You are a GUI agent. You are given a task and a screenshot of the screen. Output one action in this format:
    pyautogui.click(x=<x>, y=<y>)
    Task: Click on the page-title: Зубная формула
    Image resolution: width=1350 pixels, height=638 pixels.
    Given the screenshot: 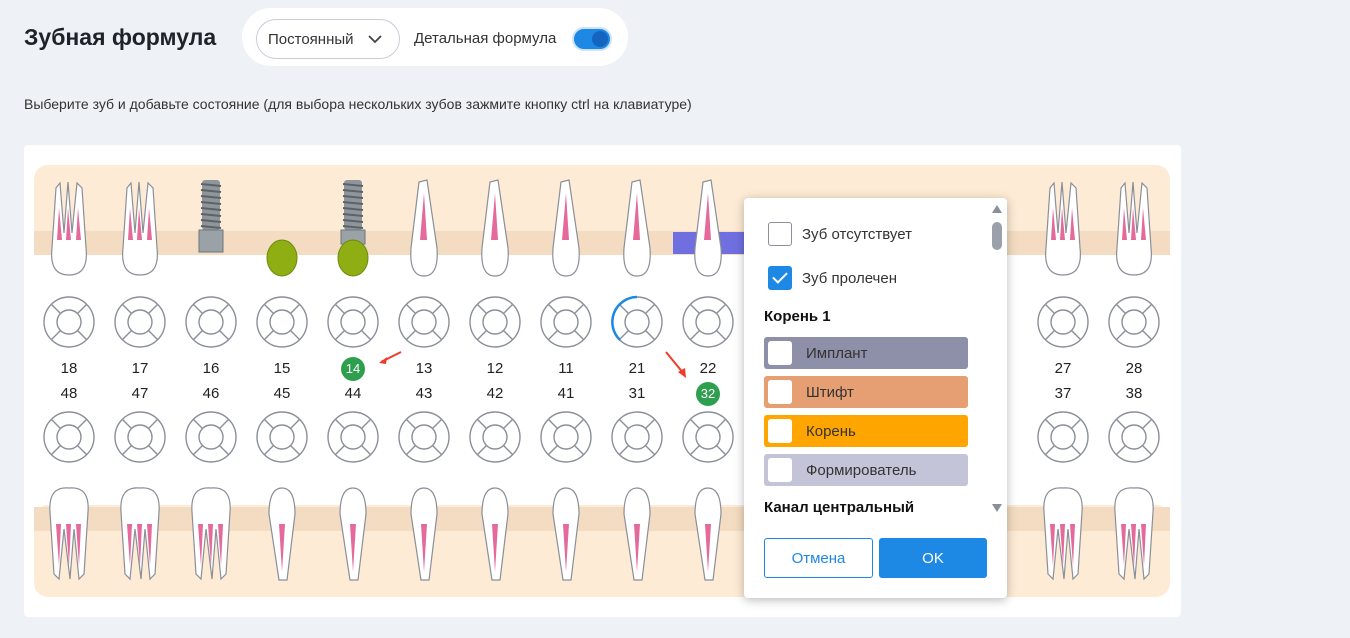 What is the action you would take?
    pyautogui.click(x=120, y=37)
    